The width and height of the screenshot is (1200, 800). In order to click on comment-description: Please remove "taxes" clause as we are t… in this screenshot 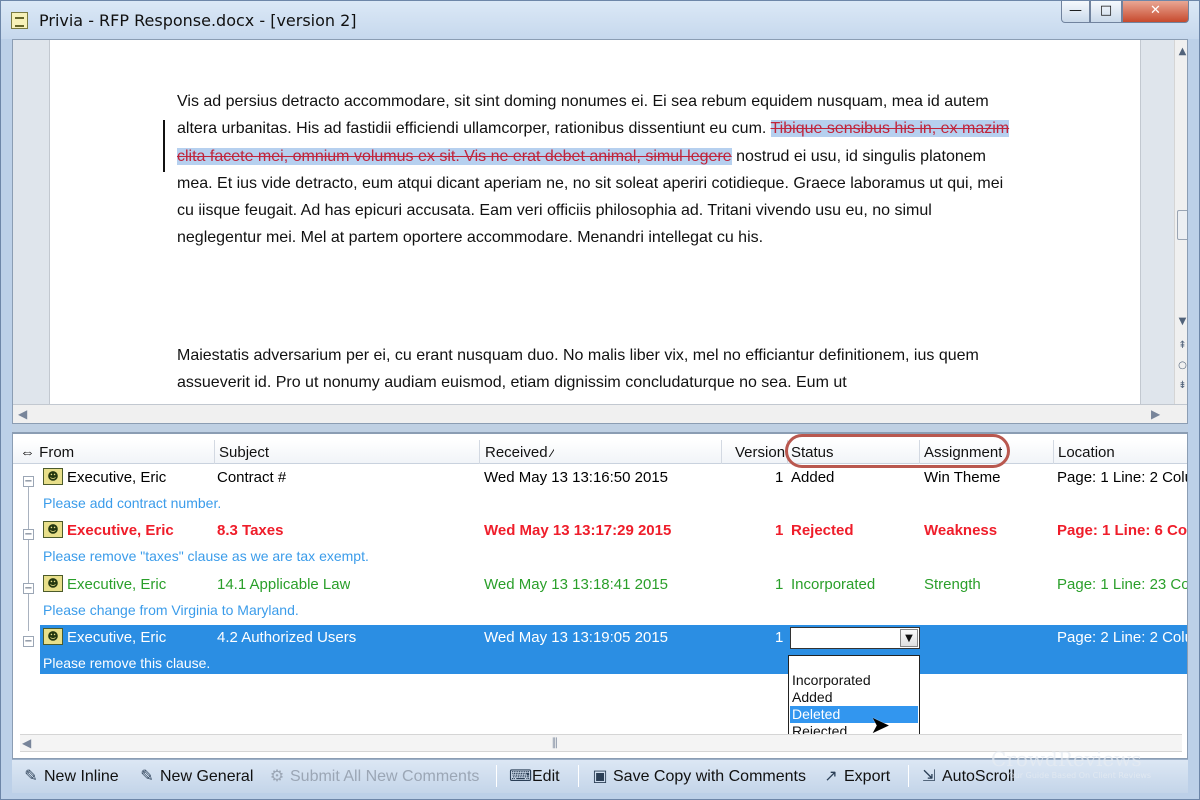, I will do `click(206, 556)`.